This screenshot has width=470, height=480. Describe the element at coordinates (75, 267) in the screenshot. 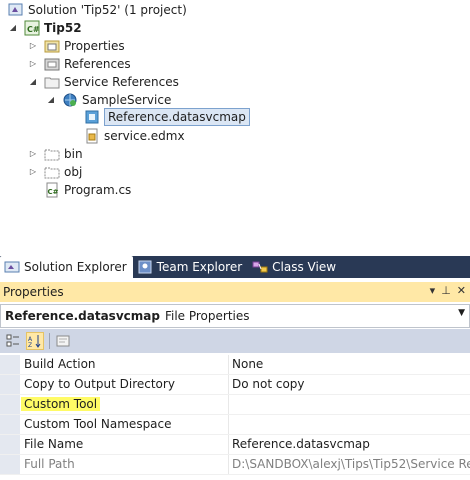

I see `tab-label: Solution Explorer` at that location.